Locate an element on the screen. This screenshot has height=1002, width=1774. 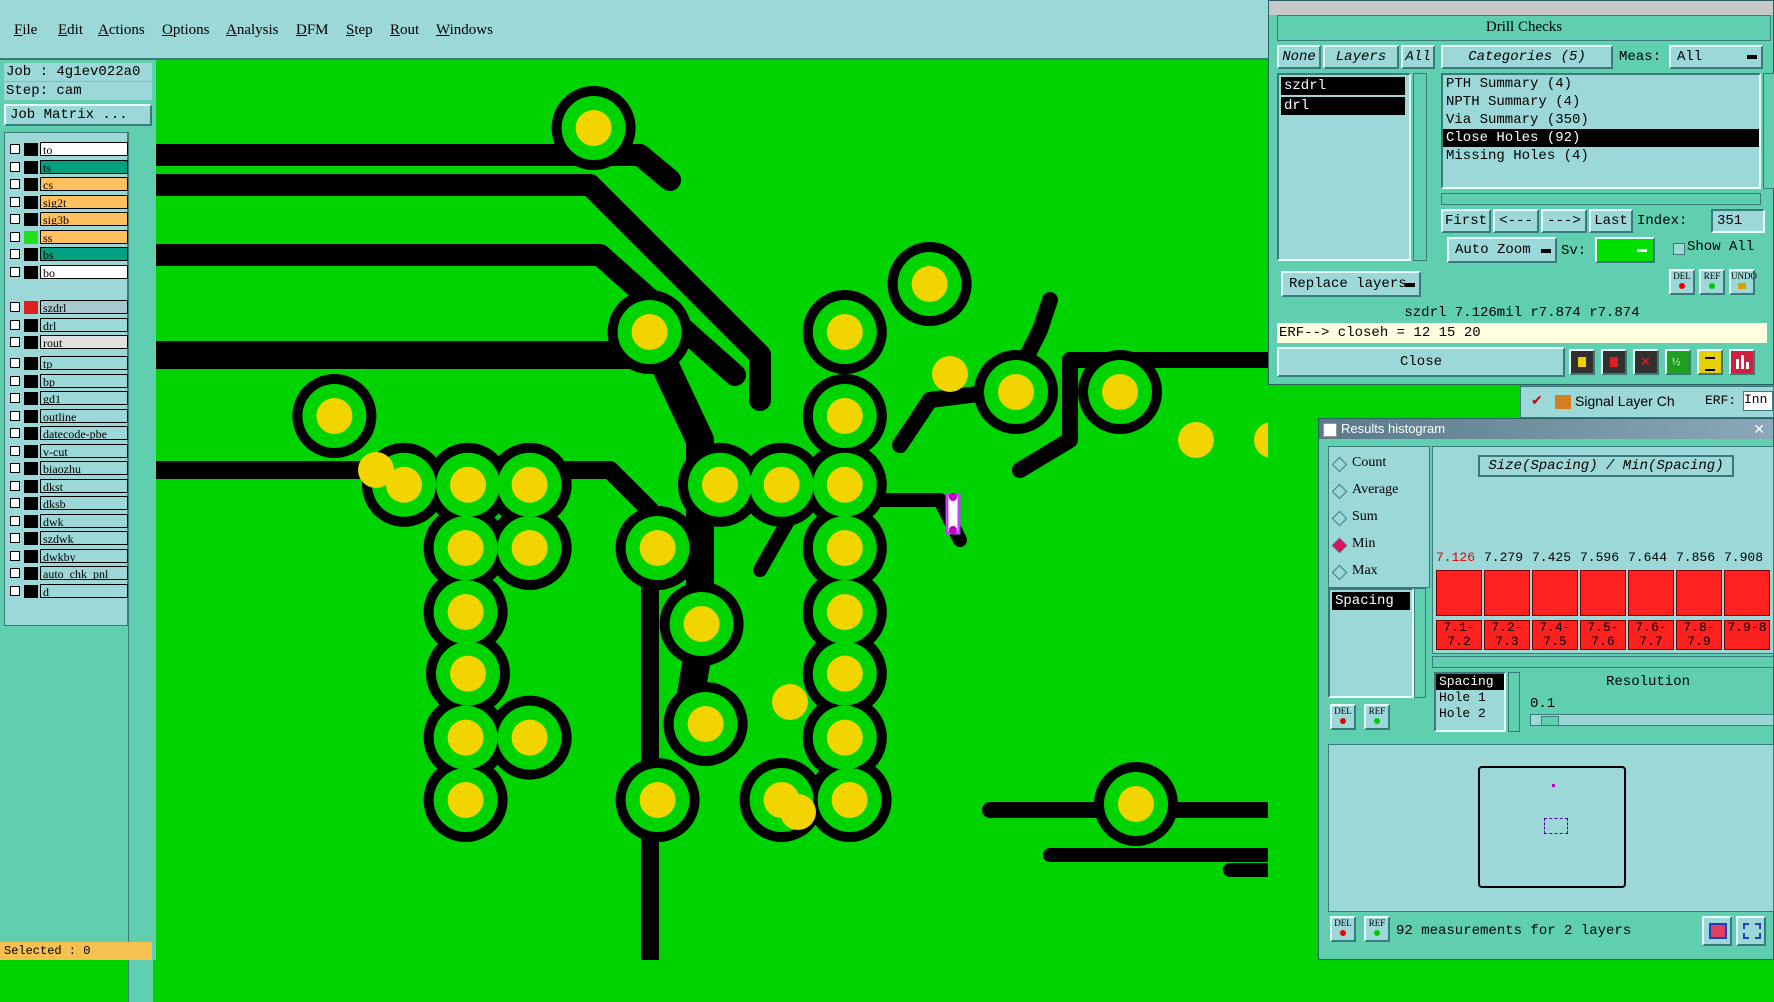
list-item: Spacing is located at coordinates (1371, 601).